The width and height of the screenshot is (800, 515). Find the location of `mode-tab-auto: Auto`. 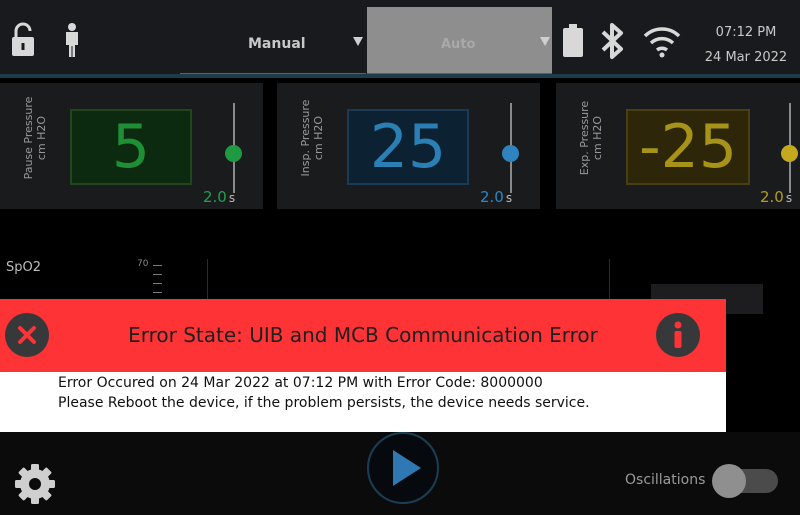

mode-tab-auto: Auto is located at coordinates (459, 42).